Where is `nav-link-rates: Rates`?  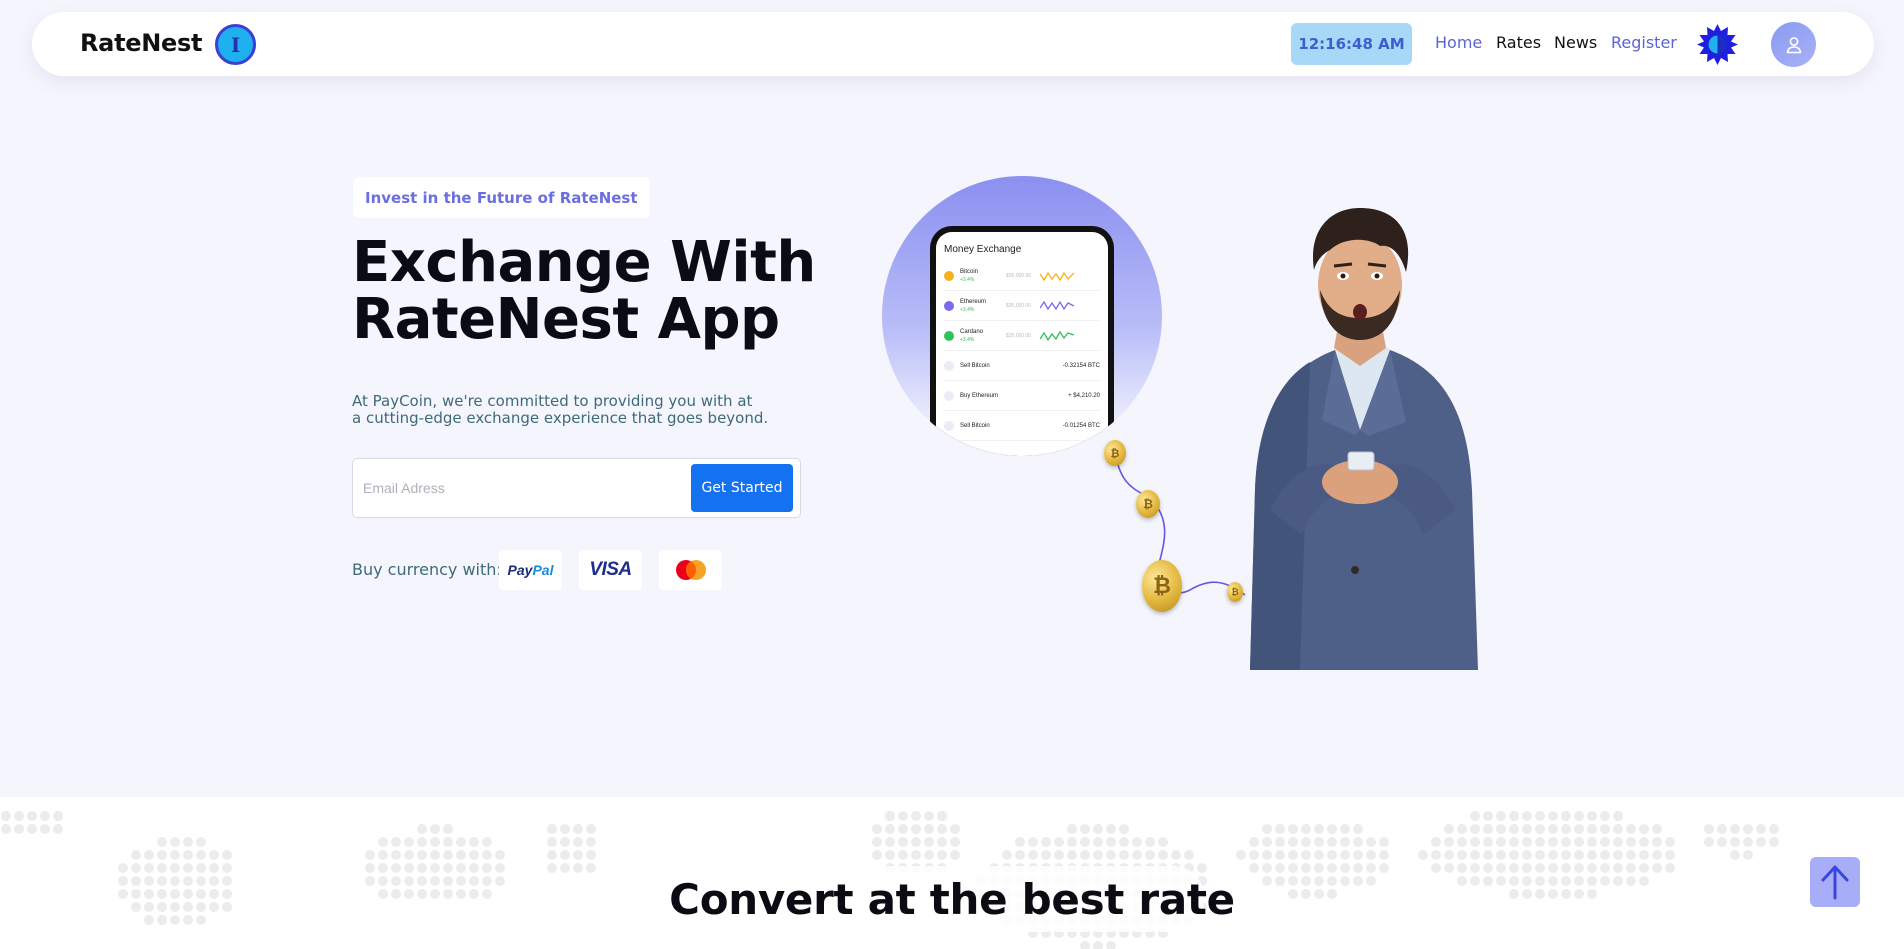 nav-link-rates: Rates is located at coordinates (1518, 42).